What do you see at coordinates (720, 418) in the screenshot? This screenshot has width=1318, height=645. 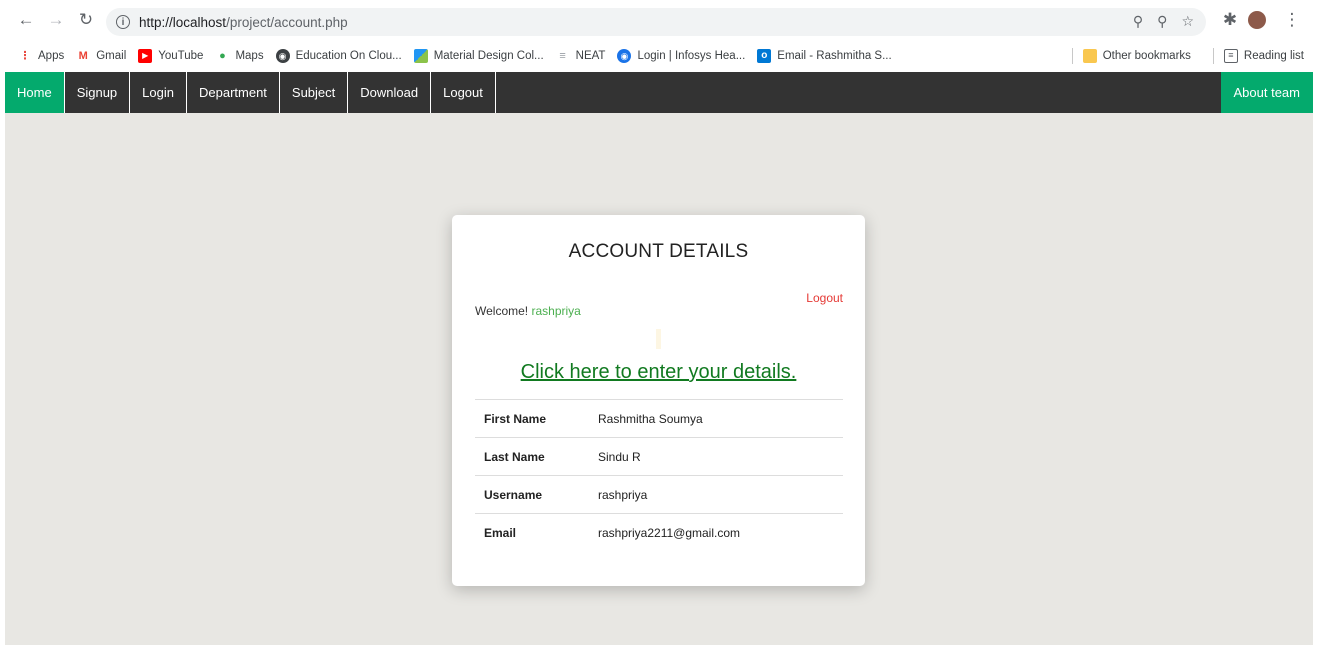 I see `row-value: Rashmitha Soumya` at bounding box center [720, 418].